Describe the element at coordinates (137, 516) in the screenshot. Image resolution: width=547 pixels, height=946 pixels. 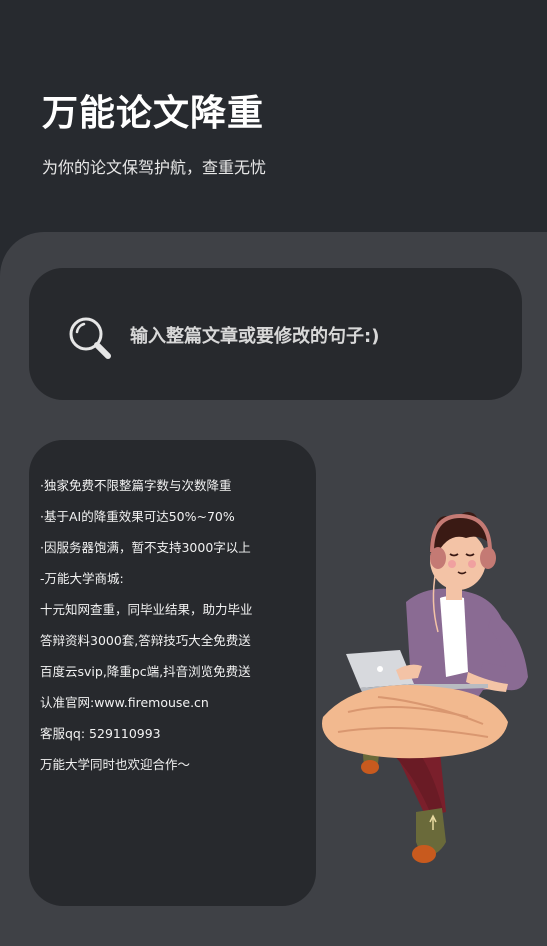
I see `info-line: ·基于AI的降重效果可达50%~70%` at that location.